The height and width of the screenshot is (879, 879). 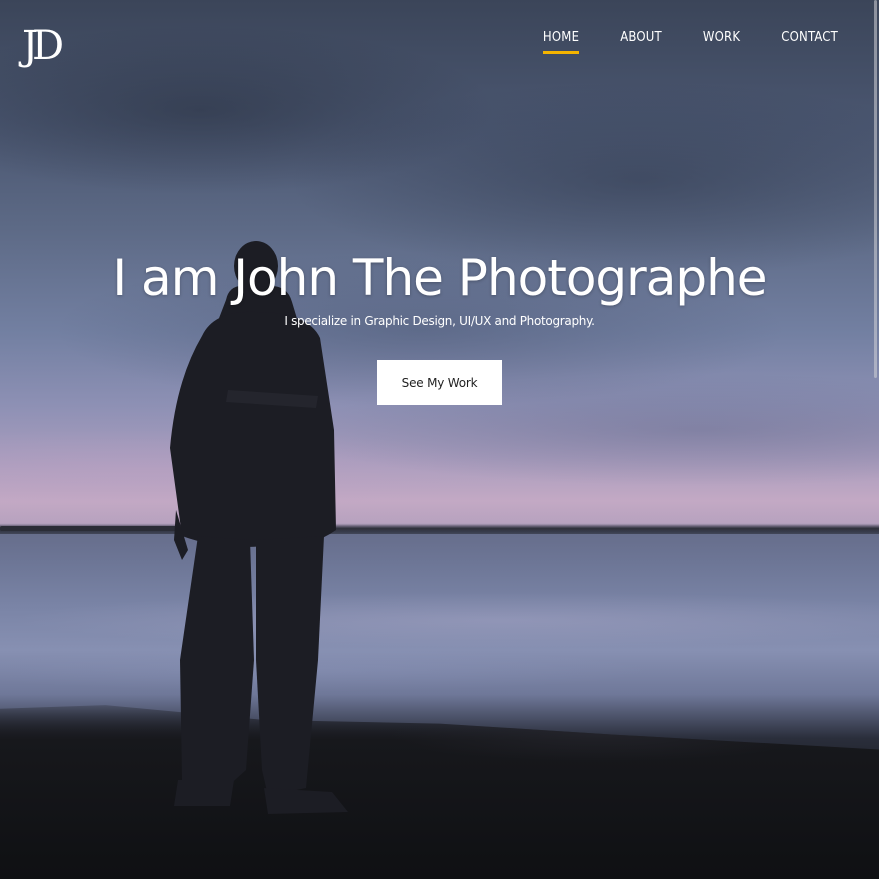 What do you see at coordinates (561, 42) in the screenshot?
I see `nav-item-home: HOME` at bounding box center [561, 42].